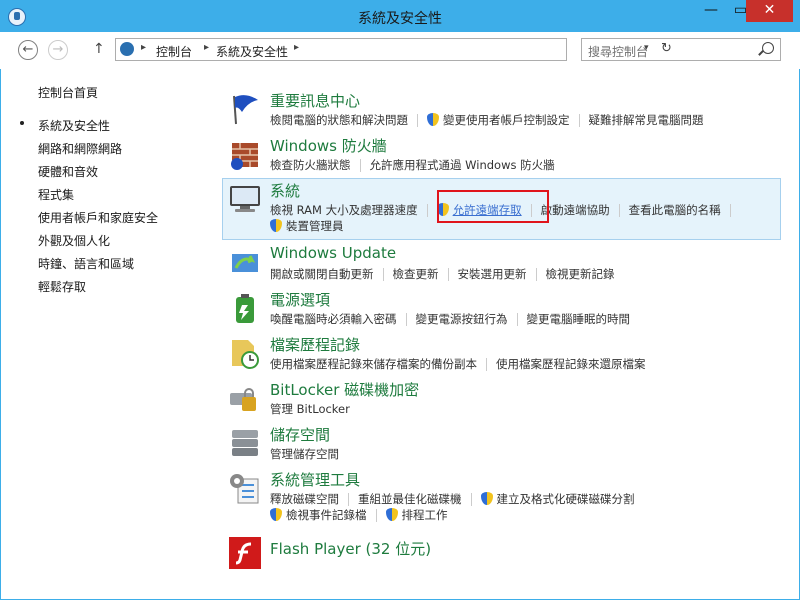  What do you see at coordinates (127, 49) in the screenshot?
I see `control-panel-icon` at bounding box center [127, 49].